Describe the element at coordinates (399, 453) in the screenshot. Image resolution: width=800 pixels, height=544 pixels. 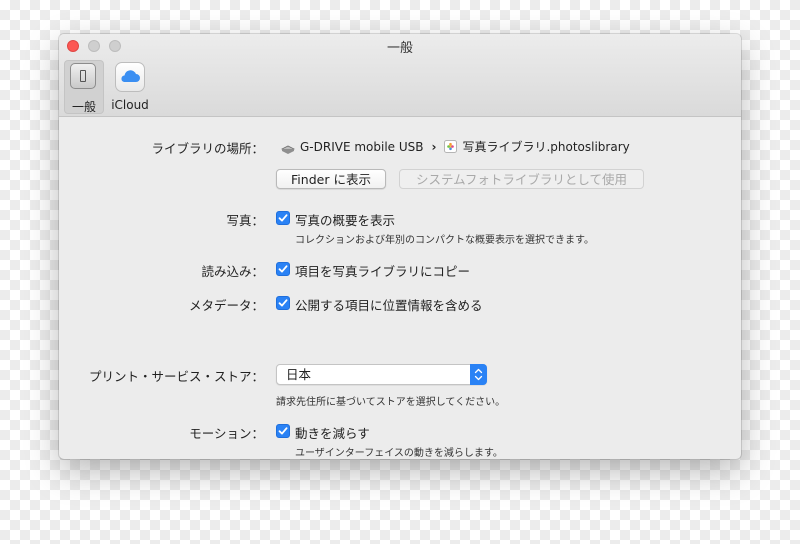
I see `reduce-motion-description: ユーザインターフェイスの動きを減らします。` at that location.